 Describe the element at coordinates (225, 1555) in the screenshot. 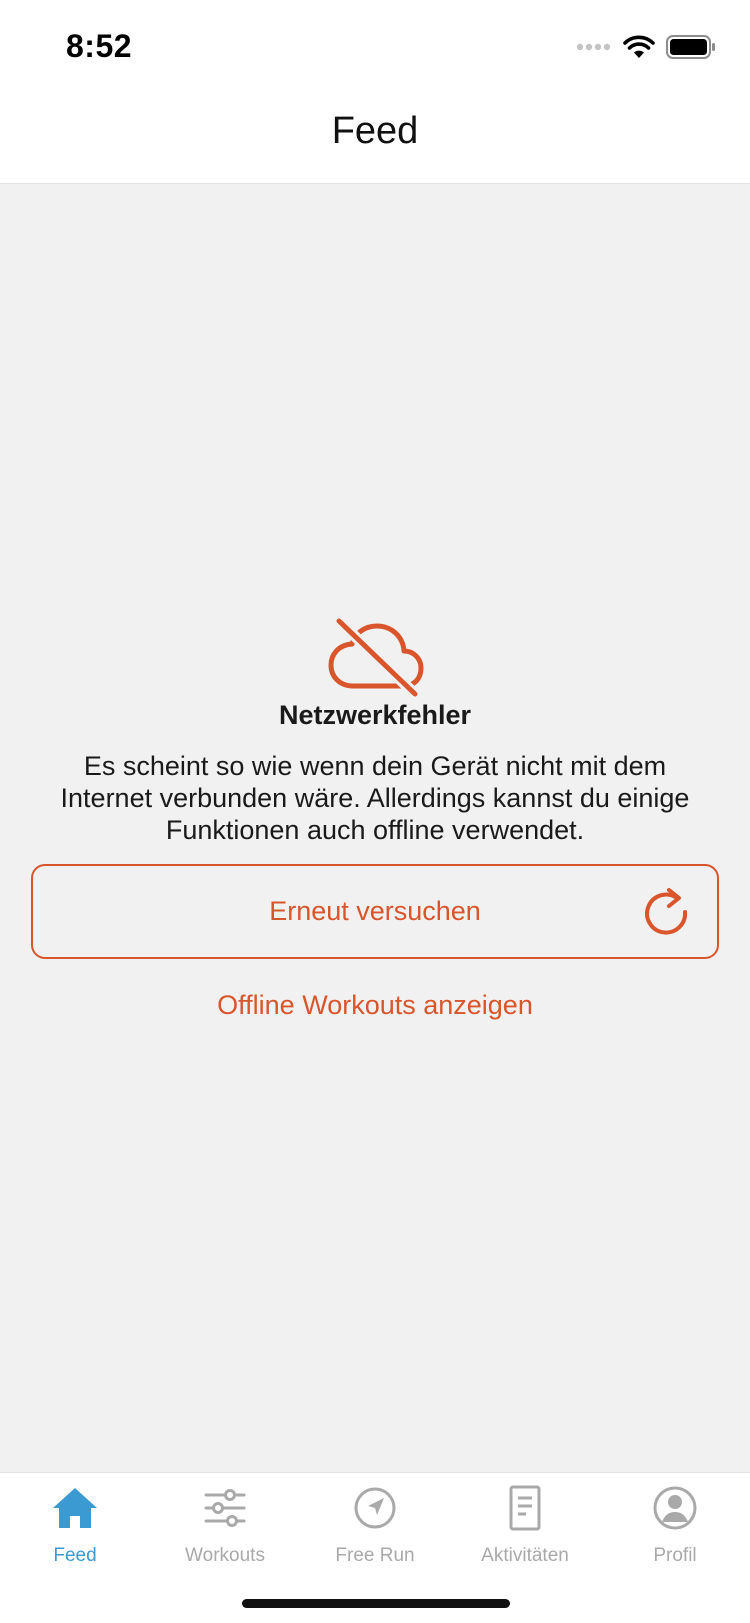

I see `tab-label: Workouts` at that location.